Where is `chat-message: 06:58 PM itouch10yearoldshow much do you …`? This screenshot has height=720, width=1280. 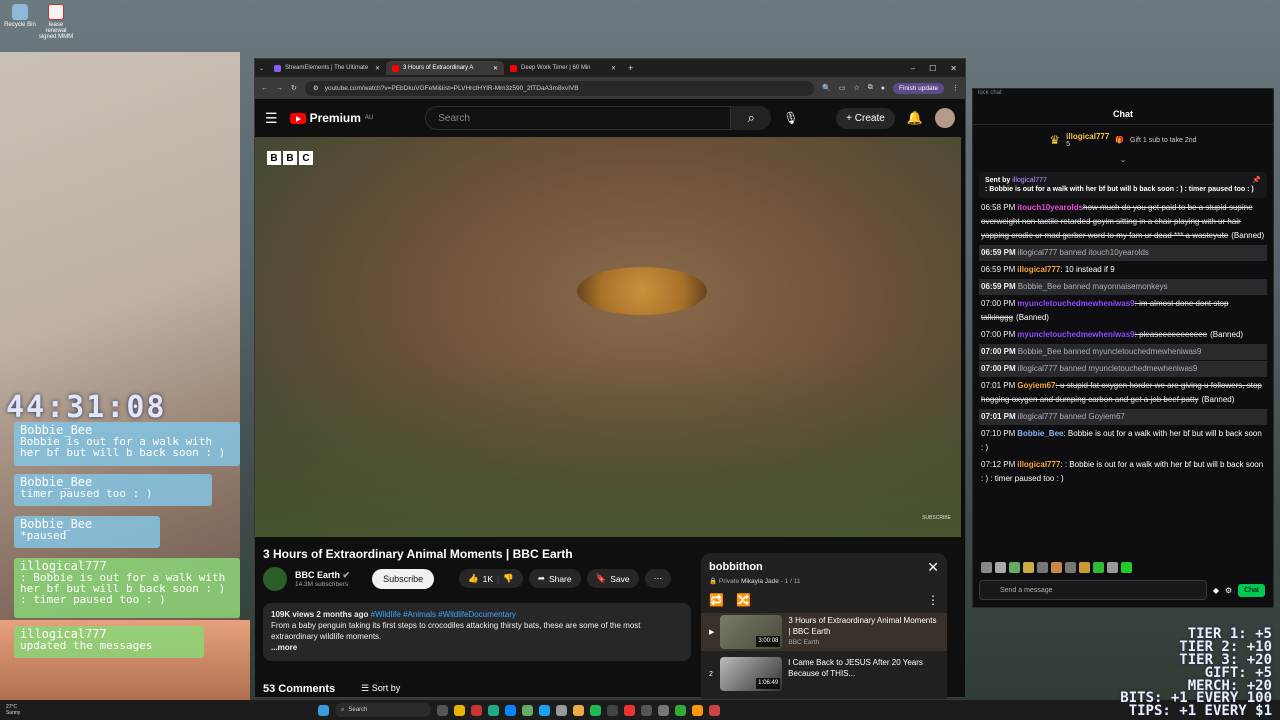 chat-message: 06:58 PM itouch10yearoldshow much do you … is located at coordinates (1123, 222).